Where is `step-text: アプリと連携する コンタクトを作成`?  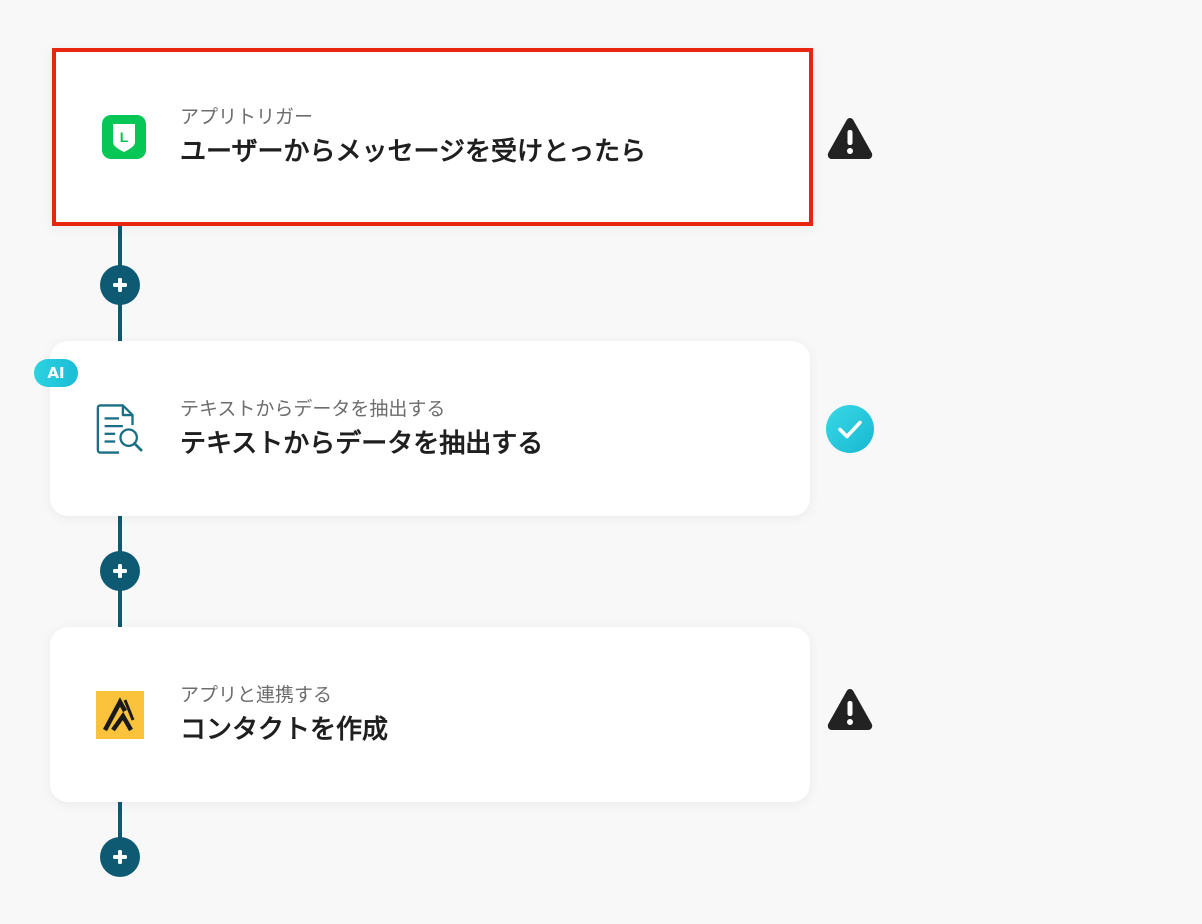 step-text: アプリと連携する コンタクトを作成 is located at coordinates (284, 715).